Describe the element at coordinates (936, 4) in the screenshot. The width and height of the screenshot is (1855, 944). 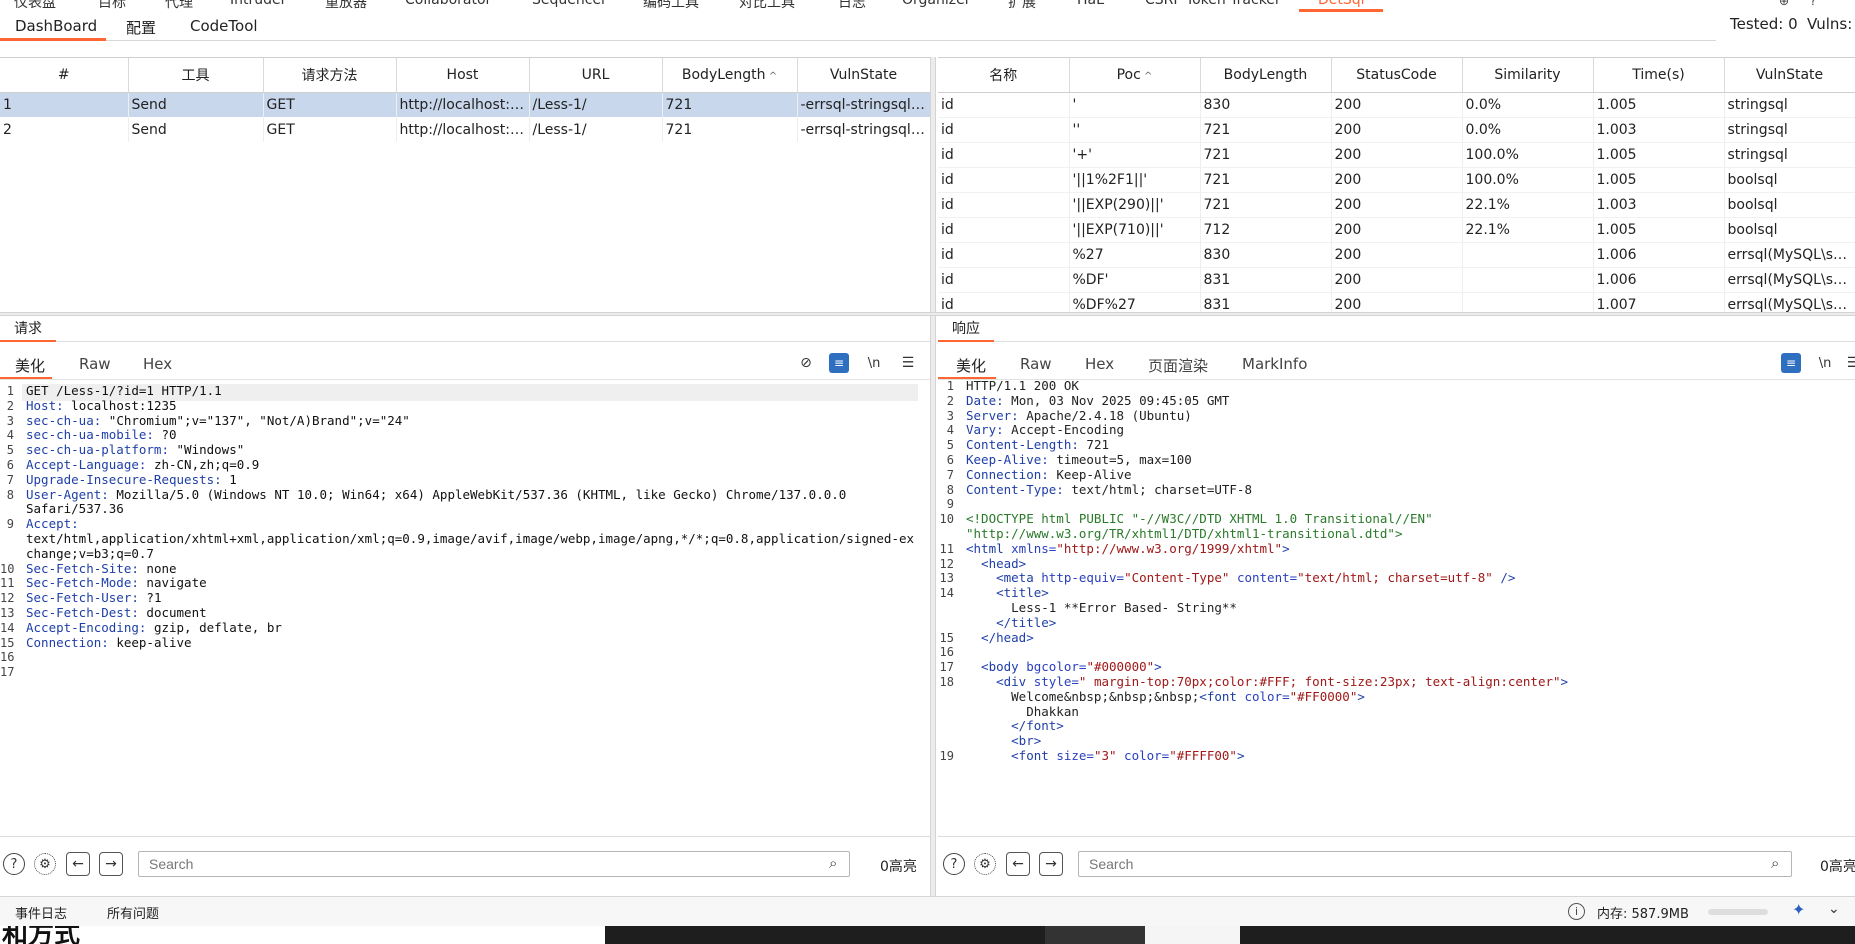
I see `main-tab: Organizer` at that location.